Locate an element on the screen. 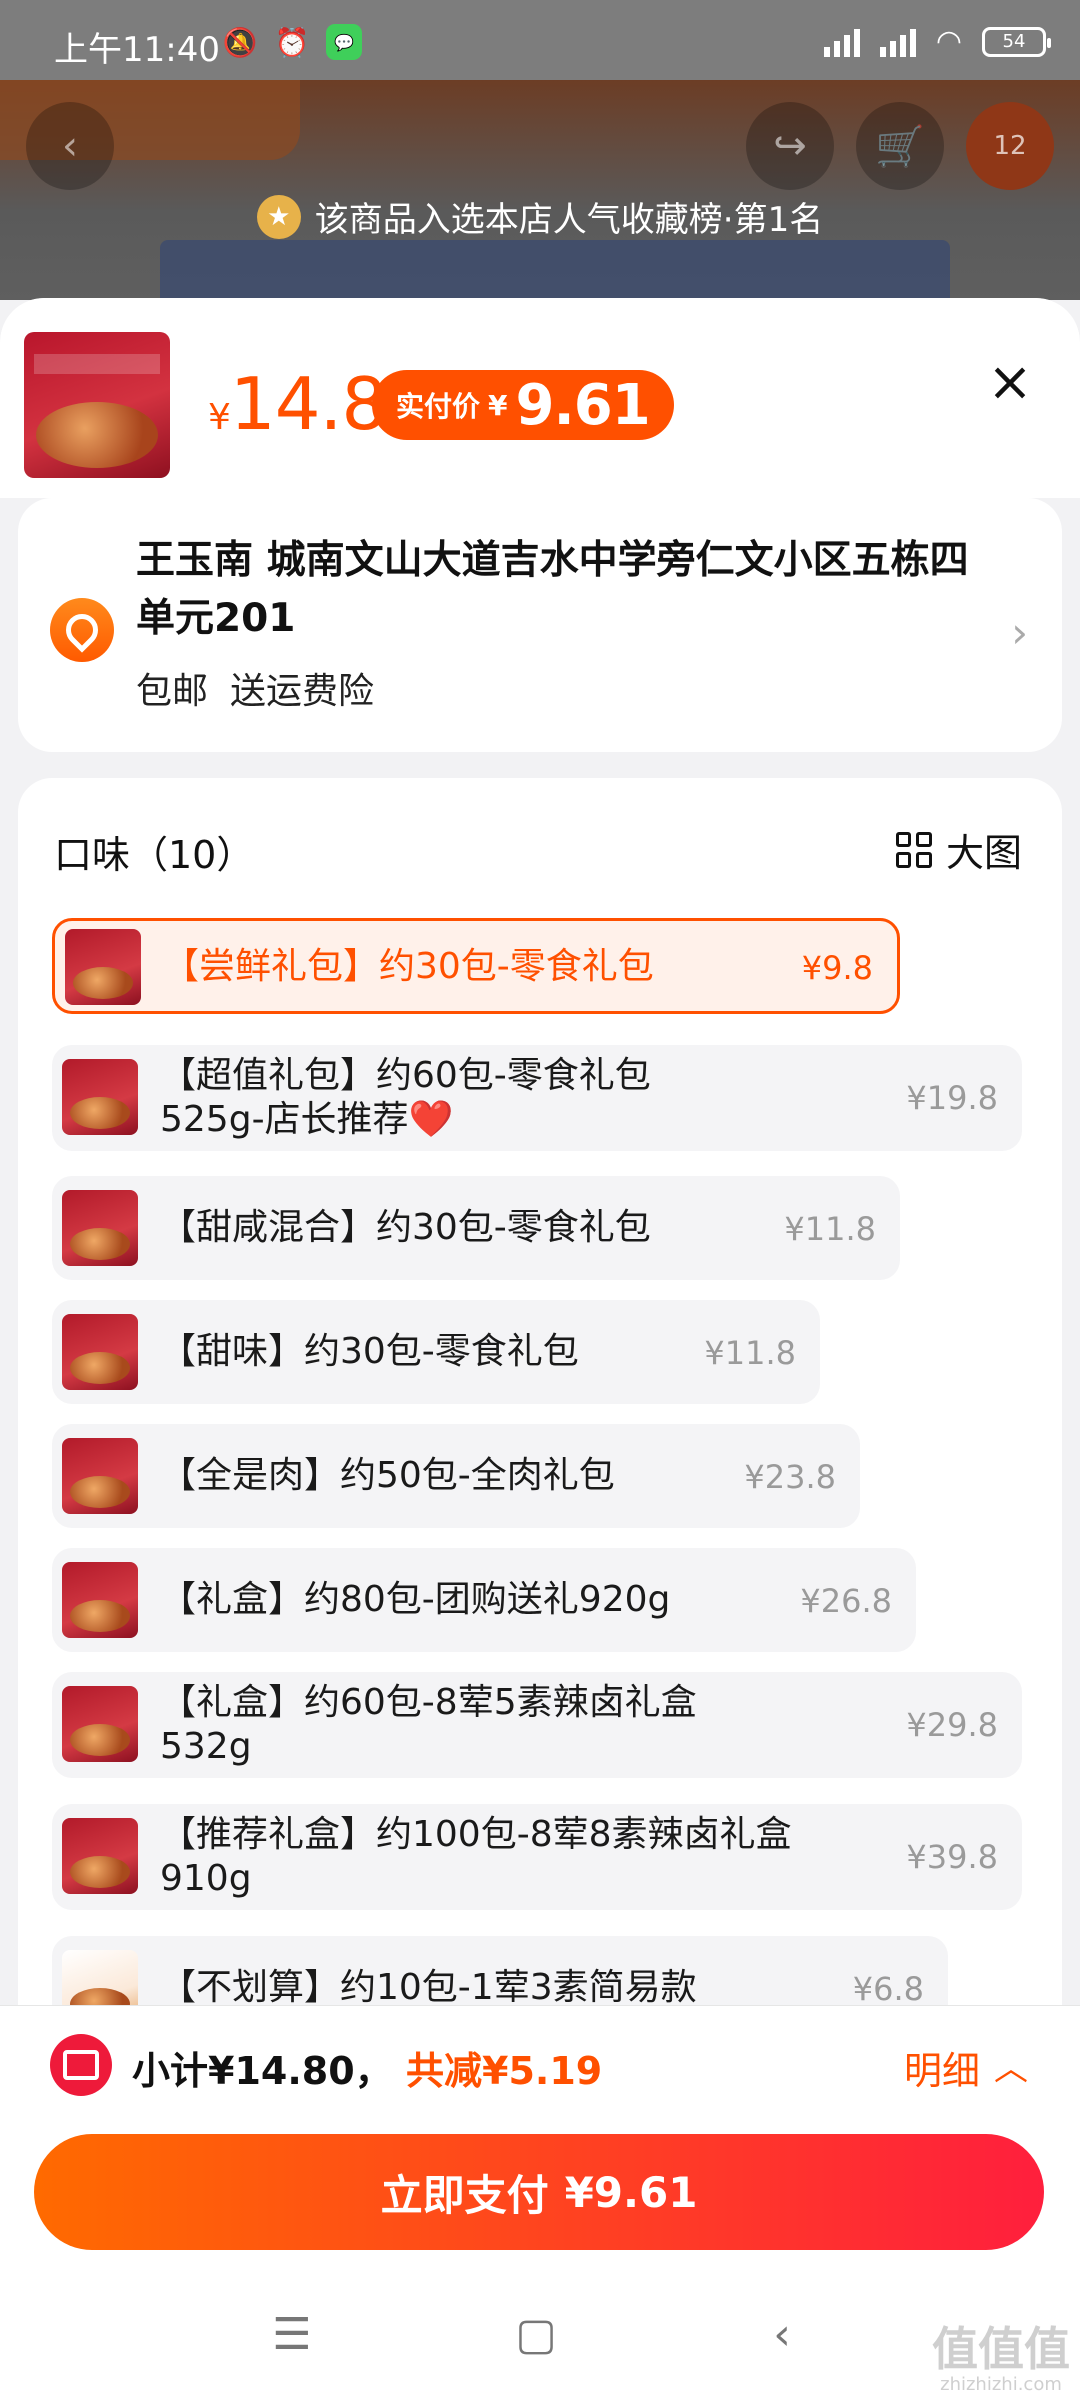 The image size is (1080, 2400). home-square-icon: ▢ is located at coordinates (536, 2335).